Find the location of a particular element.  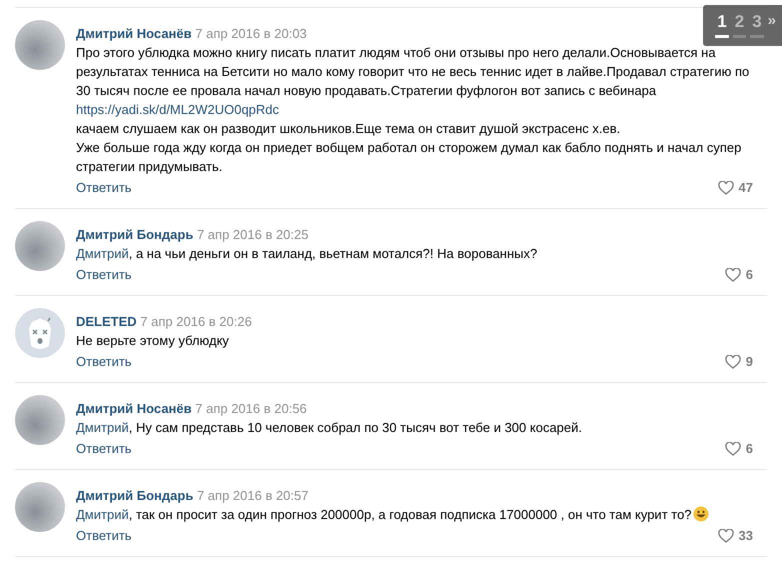

comment-text: Не верьте этому ублюдку is located at coordinates (153, 341).